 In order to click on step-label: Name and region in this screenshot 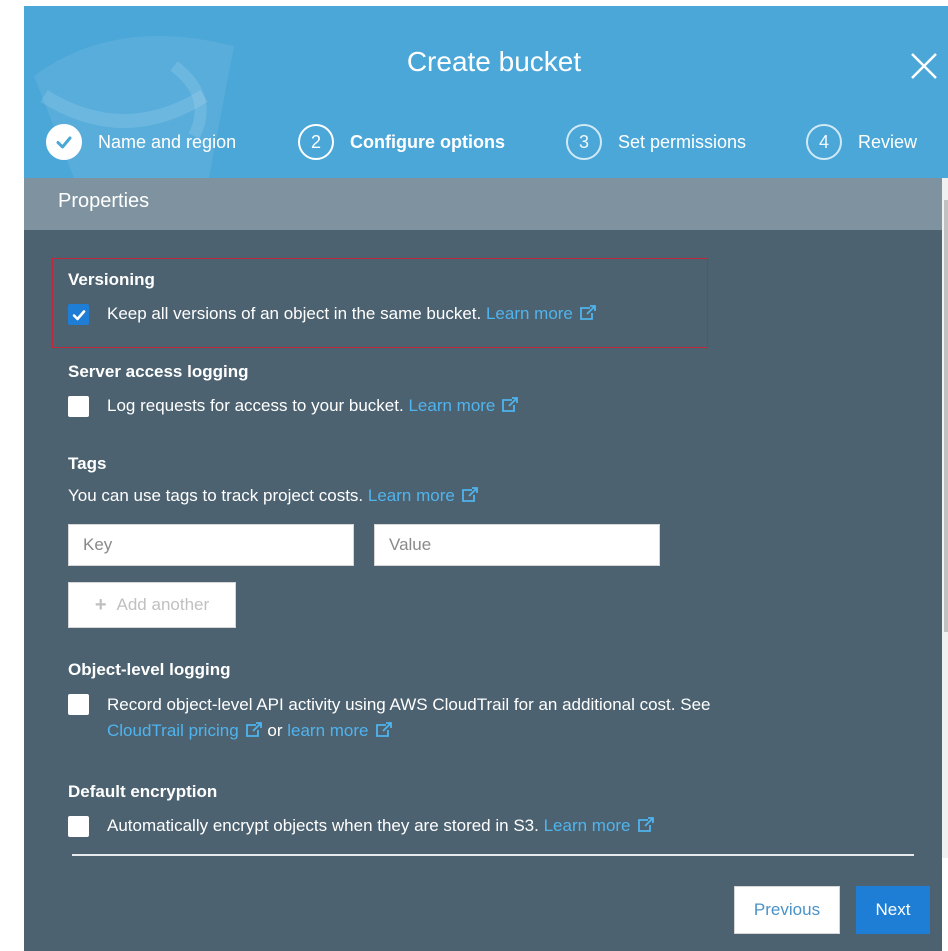, I will do `click(167, 141)`.